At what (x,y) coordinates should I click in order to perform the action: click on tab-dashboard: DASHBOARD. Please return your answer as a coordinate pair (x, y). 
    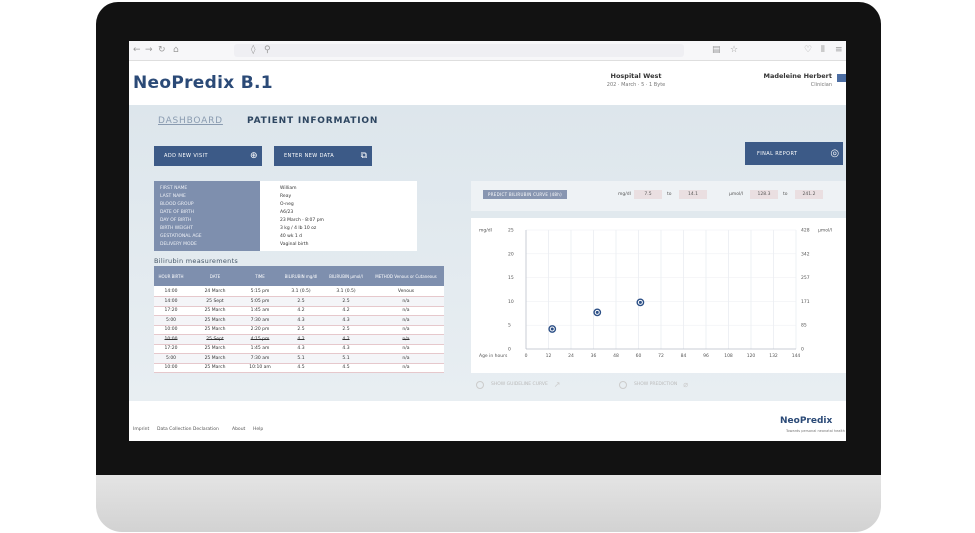
    Looking at the image, I should click on (190, 121).